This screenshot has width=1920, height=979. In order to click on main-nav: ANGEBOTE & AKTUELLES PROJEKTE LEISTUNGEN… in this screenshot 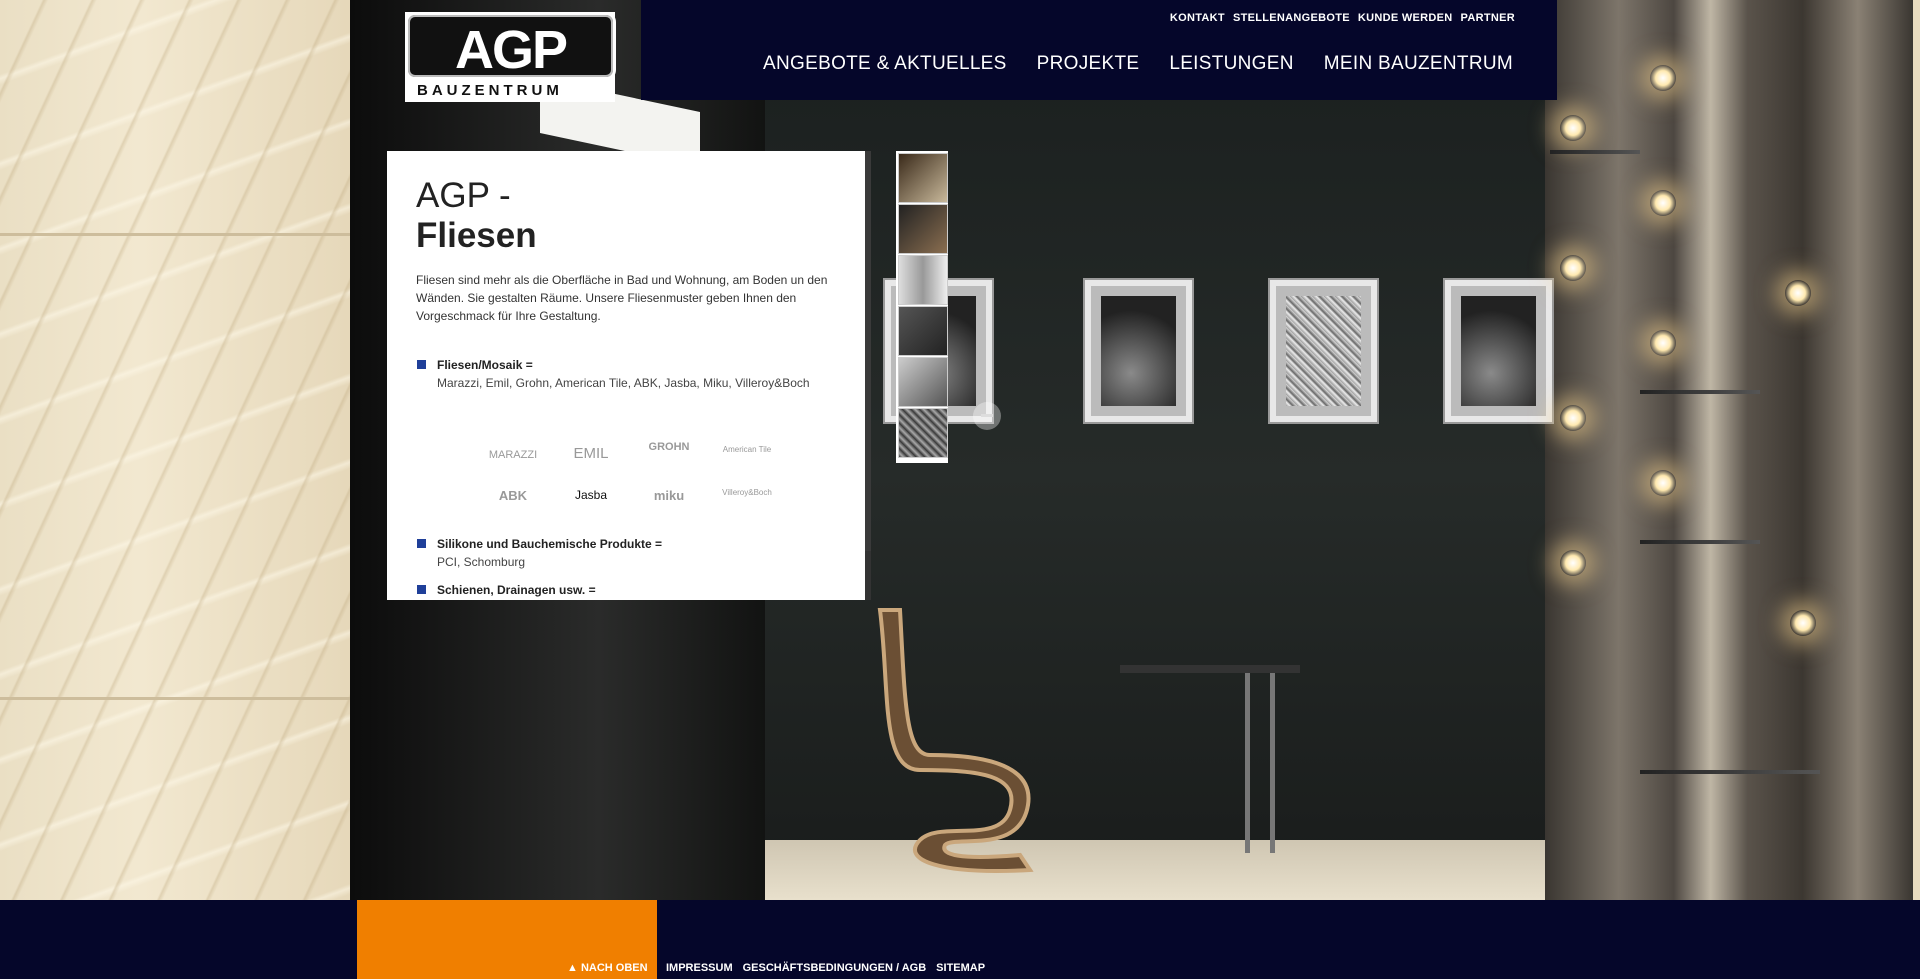, I will do `click(1138, 64)`.